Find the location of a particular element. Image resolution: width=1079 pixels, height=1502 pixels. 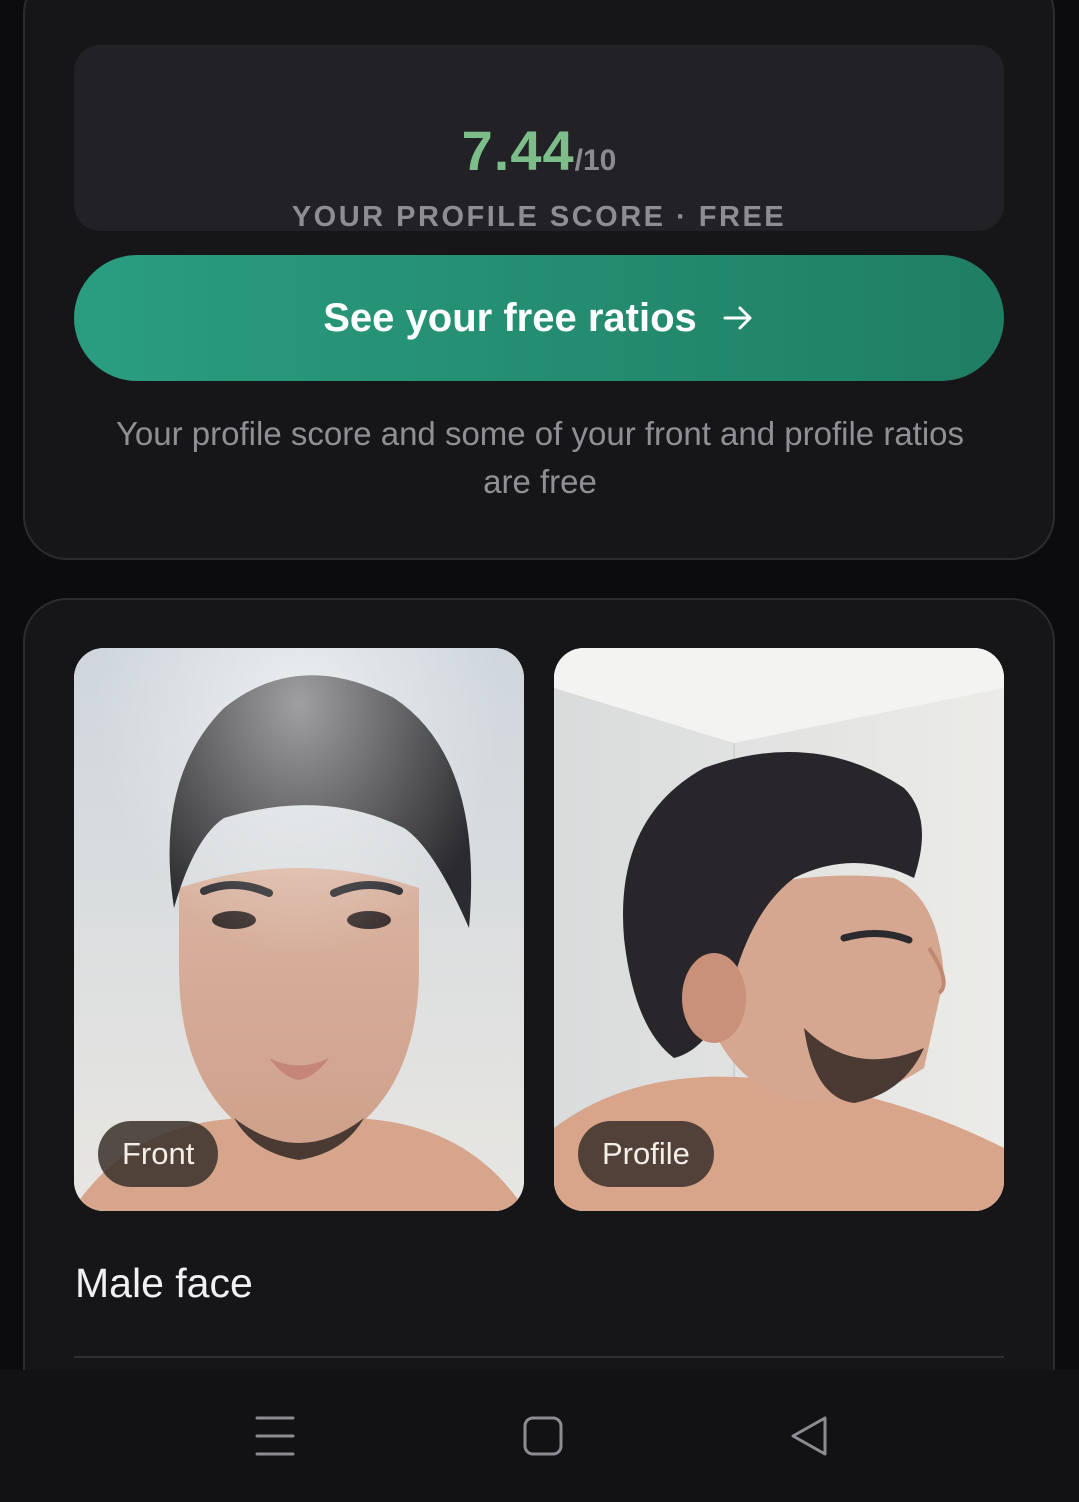

score-max: /10 is located at coordinates (595, 160).